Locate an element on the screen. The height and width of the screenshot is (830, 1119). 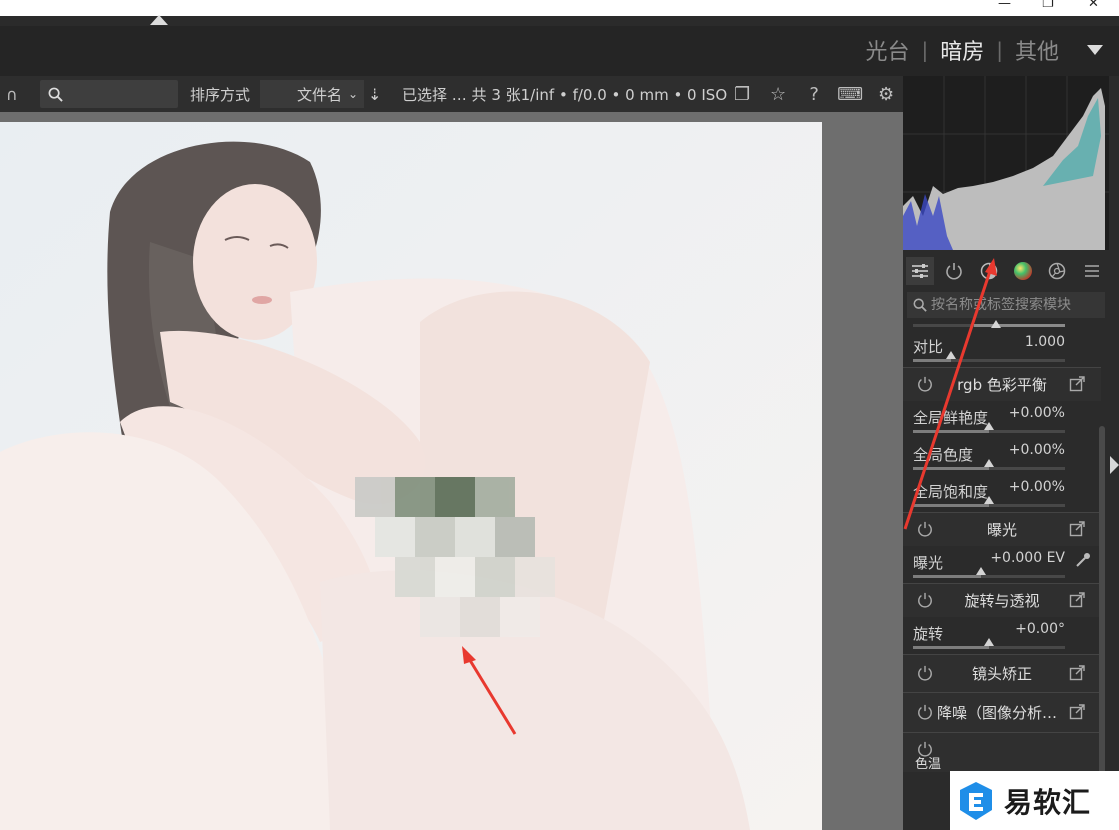
chevron-down-icon: ⌄ is located at coordinates (353, 94).